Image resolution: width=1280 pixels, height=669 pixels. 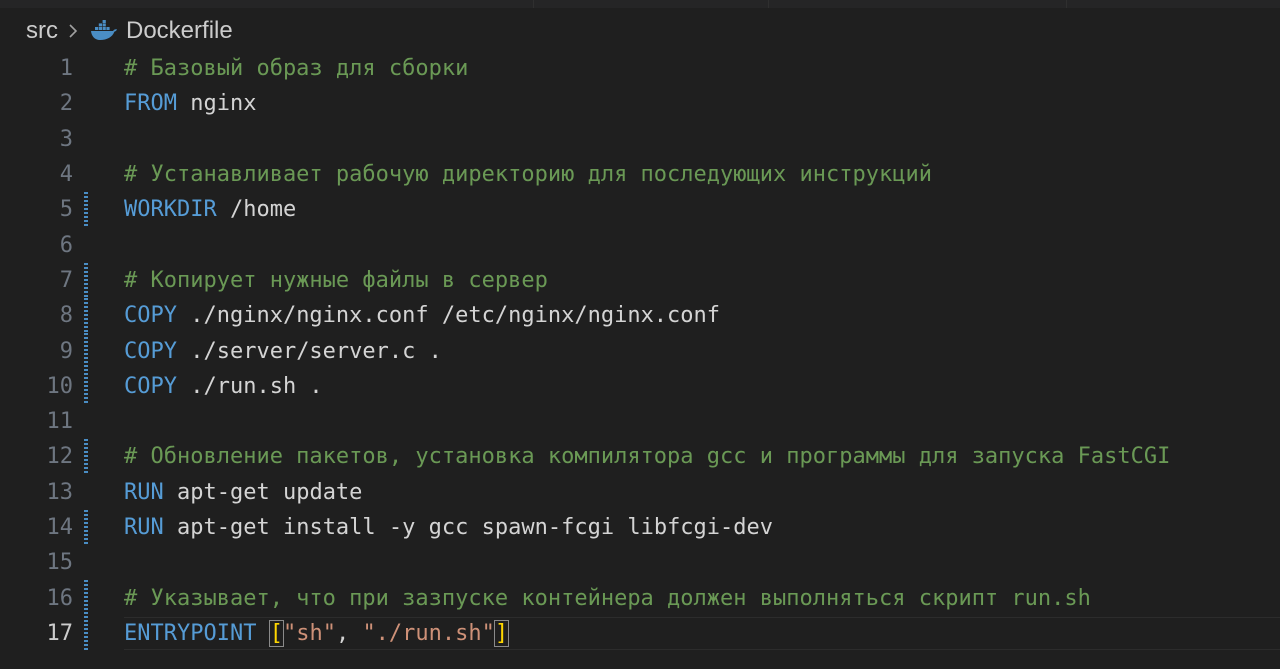 I want to click on line-number: 1, so click(x=66, y=69).